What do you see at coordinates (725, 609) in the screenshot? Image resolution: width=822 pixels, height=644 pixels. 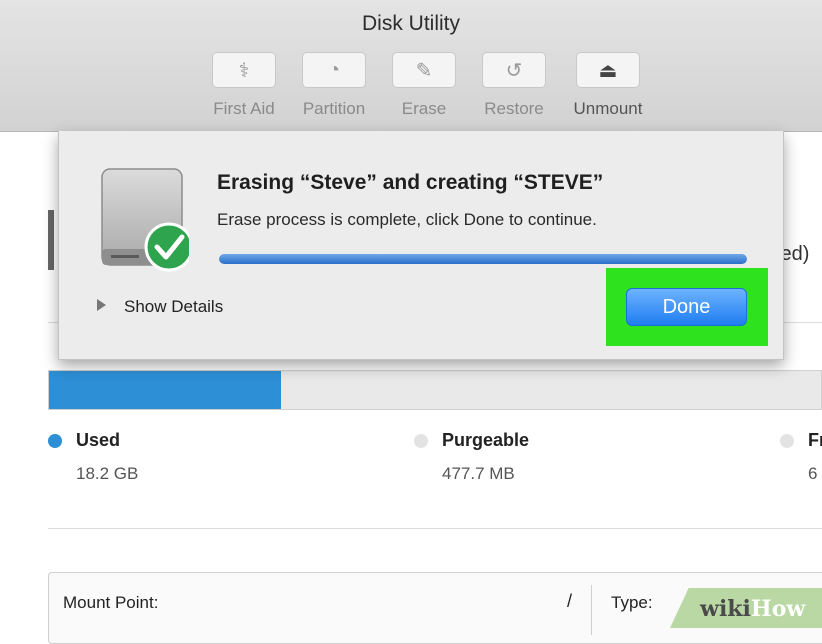 I see `watermark-part1: wiki` at bounding box center [725, 609].